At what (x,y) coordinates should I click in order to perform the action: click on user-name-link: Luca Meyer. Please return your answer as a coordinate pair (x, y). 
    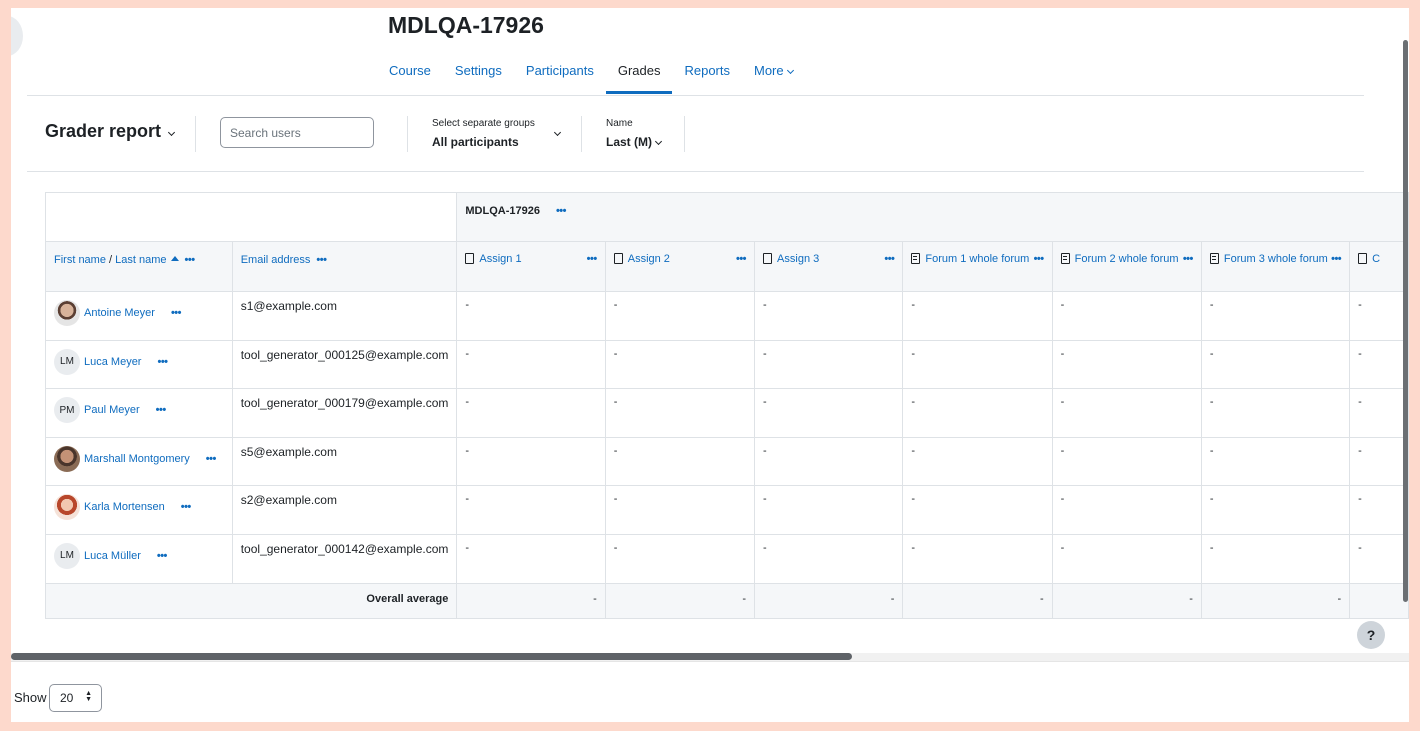
    Looking at the image, I should click on (112, 362).